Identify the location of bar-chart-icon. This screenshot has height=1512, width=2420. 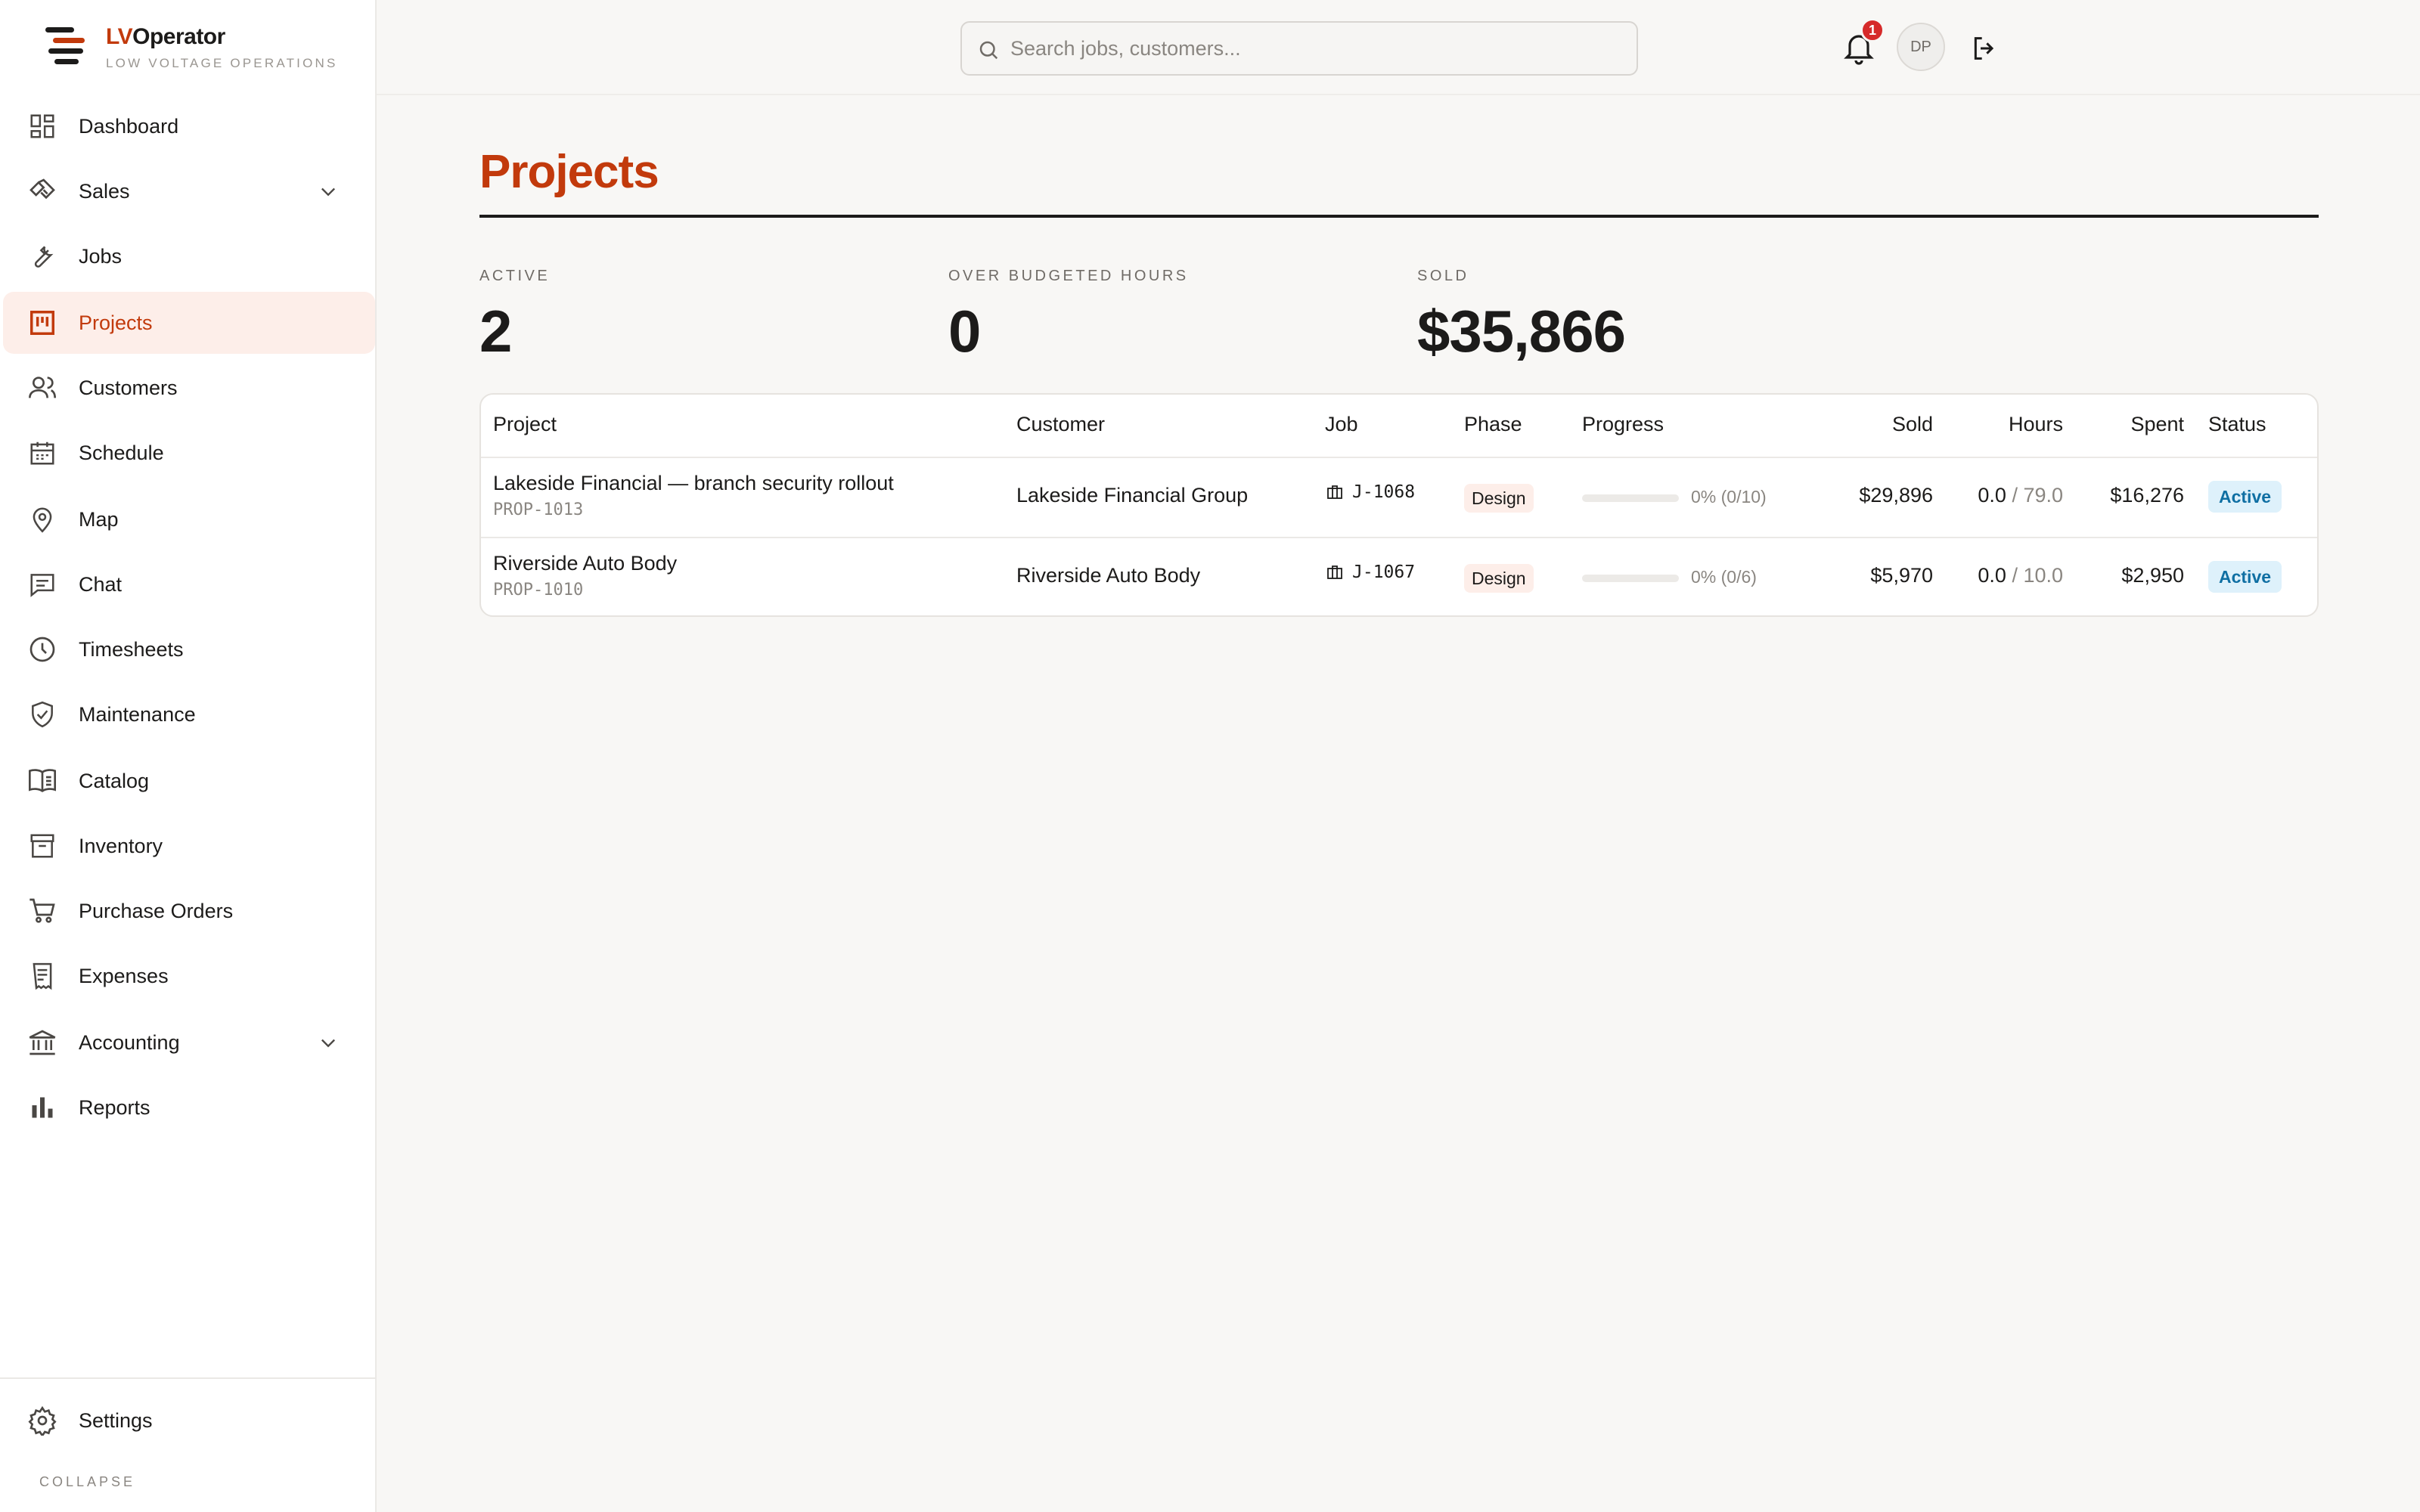
(42, 1107).